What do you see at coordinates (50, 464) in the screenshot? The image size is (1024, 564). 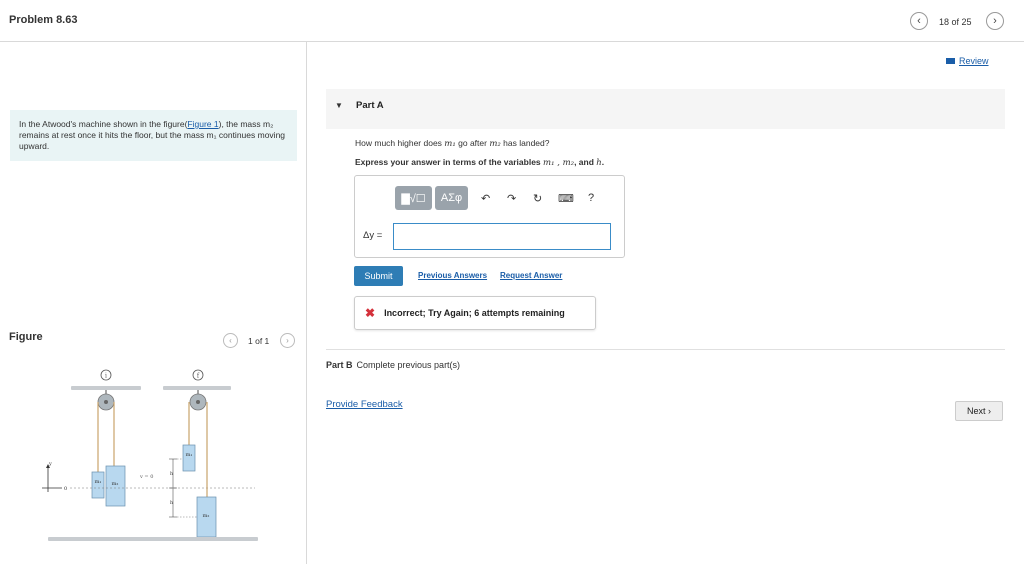 I see `y-axis-label: y` at bounding box center [50, 464].